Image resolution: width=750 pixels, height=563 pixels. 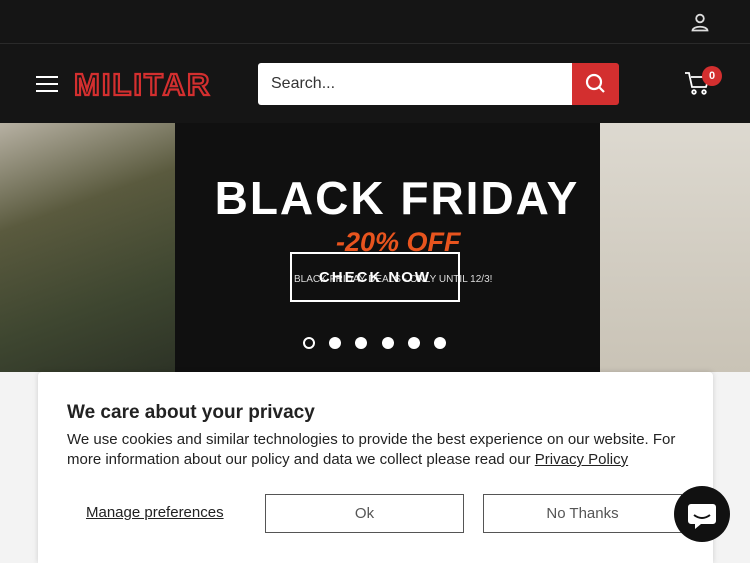 I want to click on brand-logo-text: MILITAR, so click(x=142, y=84).